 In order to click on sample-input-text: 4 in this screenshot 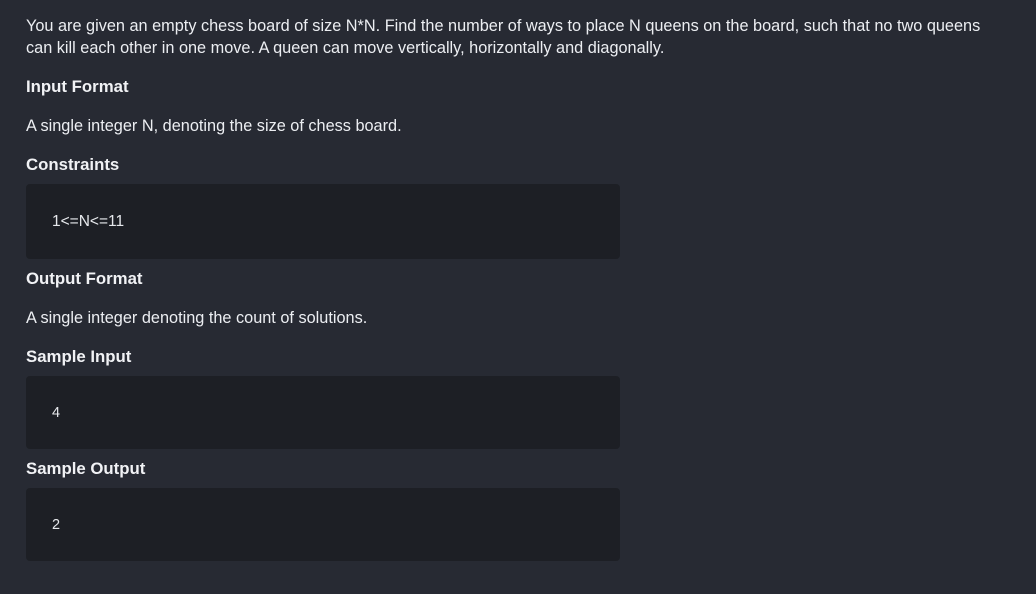, I will do `click(56, 412)`.